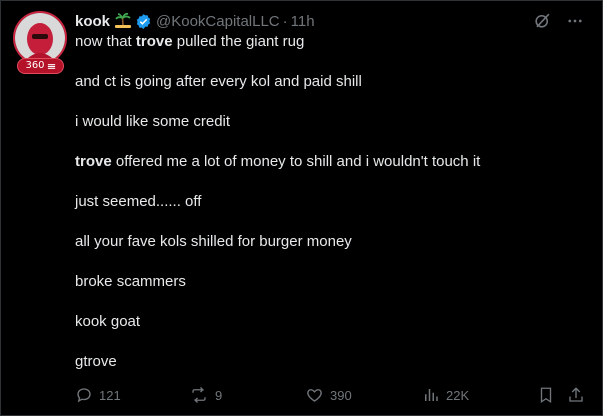  I want to click on tweet-line-1: now that trove pulled the giant rug, so click(190, 41).